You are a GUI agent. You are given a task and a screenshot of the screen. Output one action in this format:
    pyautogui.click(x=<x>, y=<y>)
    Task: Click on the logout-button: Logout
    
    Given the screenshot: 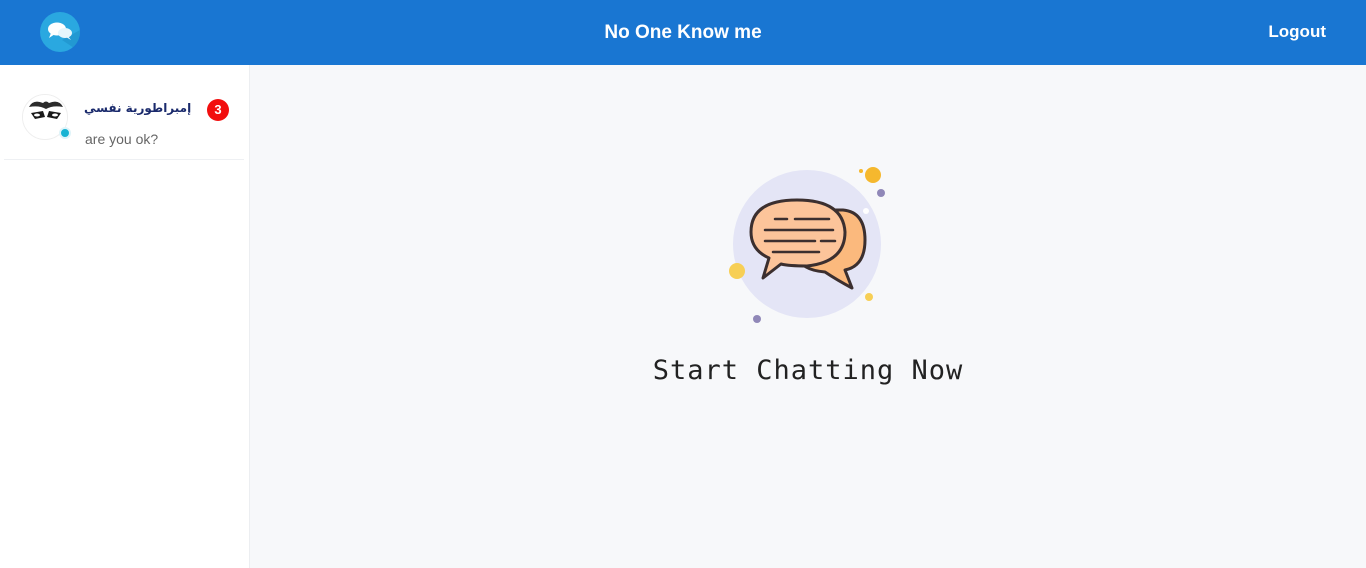 What is the action you would take?
    pyautogui.click(x=1297, y=32)
    